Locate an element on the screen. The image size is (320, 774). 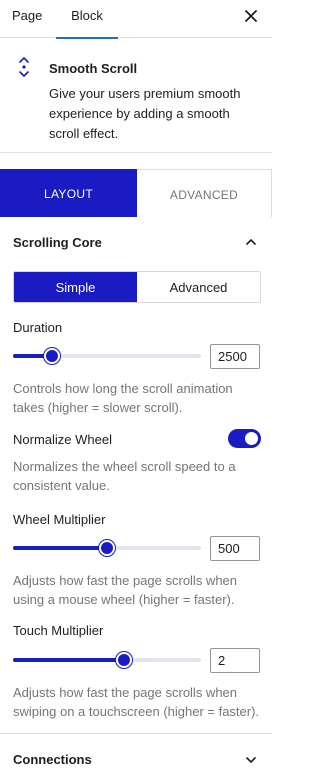
mode-advanced-button: Advanced is located at coordinates (198, 287).